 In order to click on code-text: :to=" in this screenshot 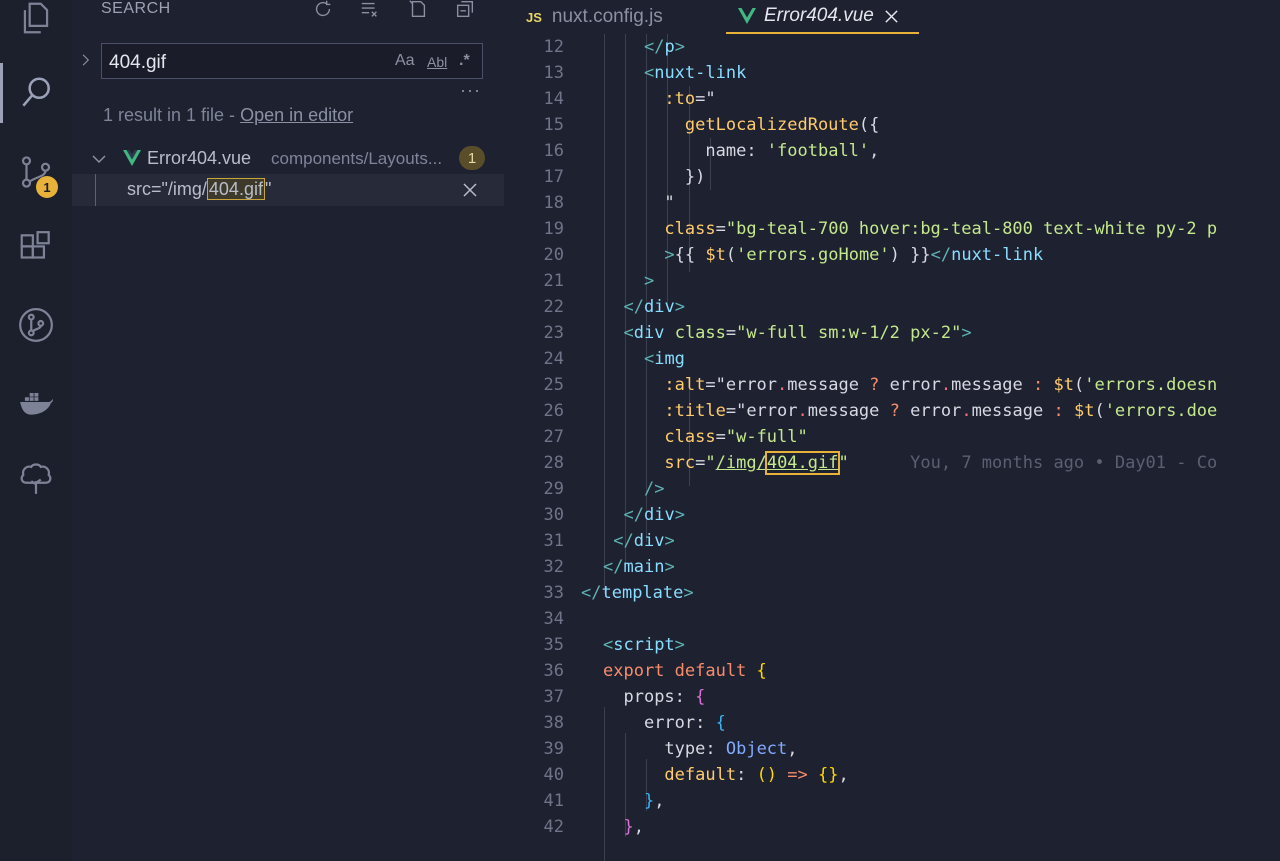, I will do `click(690, 99)`.